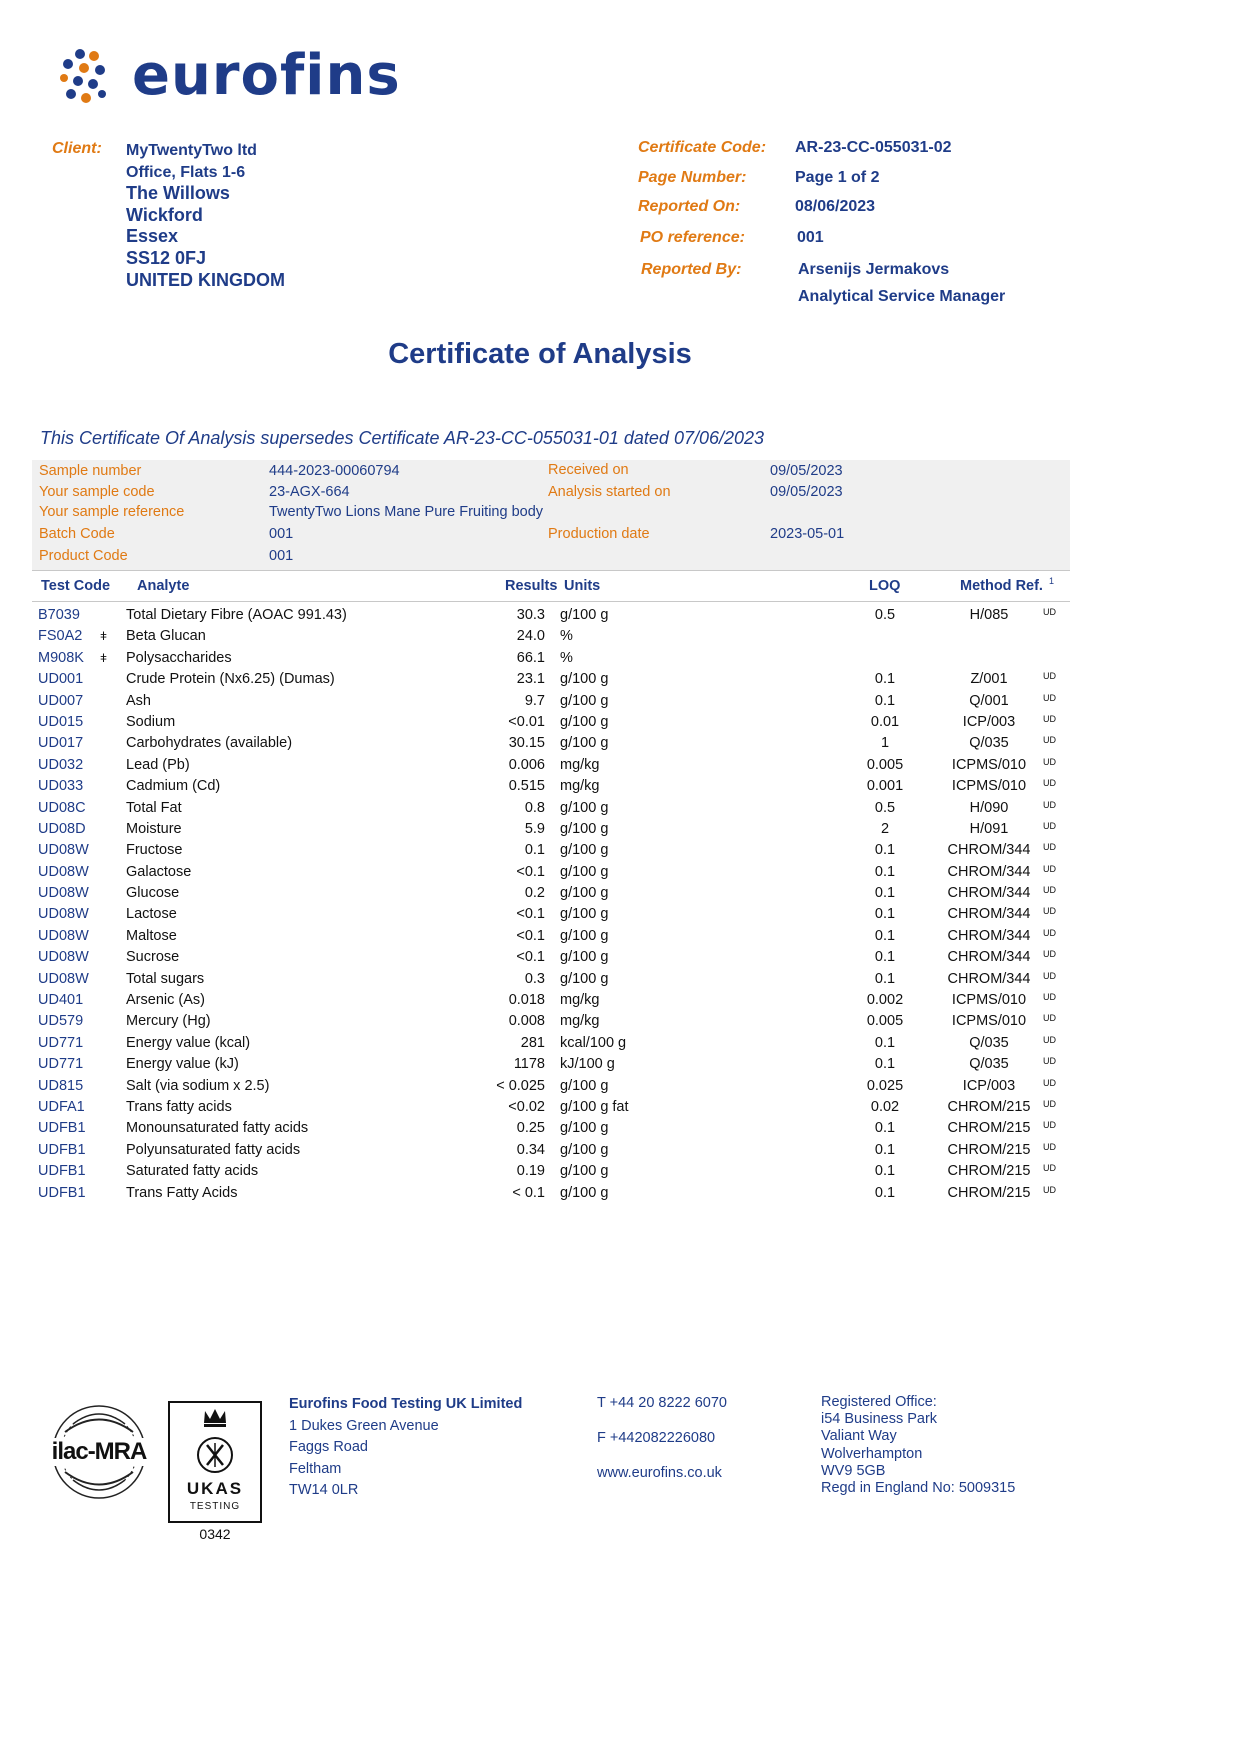 This screenshot has height=1764, width=1240. What do you see at coordinates (520, 1085) in the screenshot?
I see `result: < 0.025` at bounding box center [520, 1085].